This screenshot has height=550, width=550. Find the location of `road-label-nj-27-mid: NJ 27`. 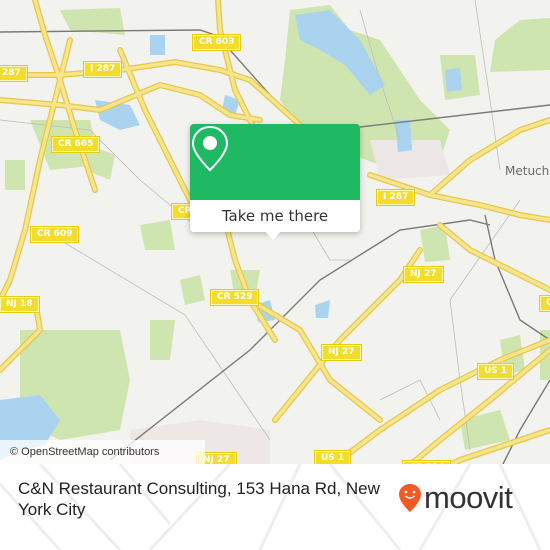

road-label-nj-27-mid: NJ 27 is located at coordinates (341, 352).